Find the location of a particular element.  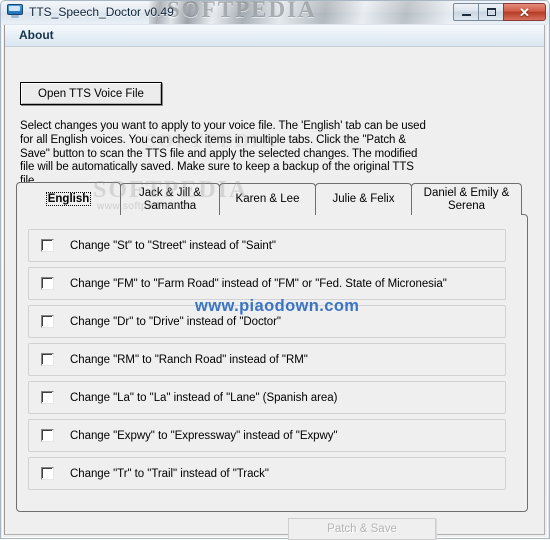

tab-panel-join is located at coordinates (68, 215).